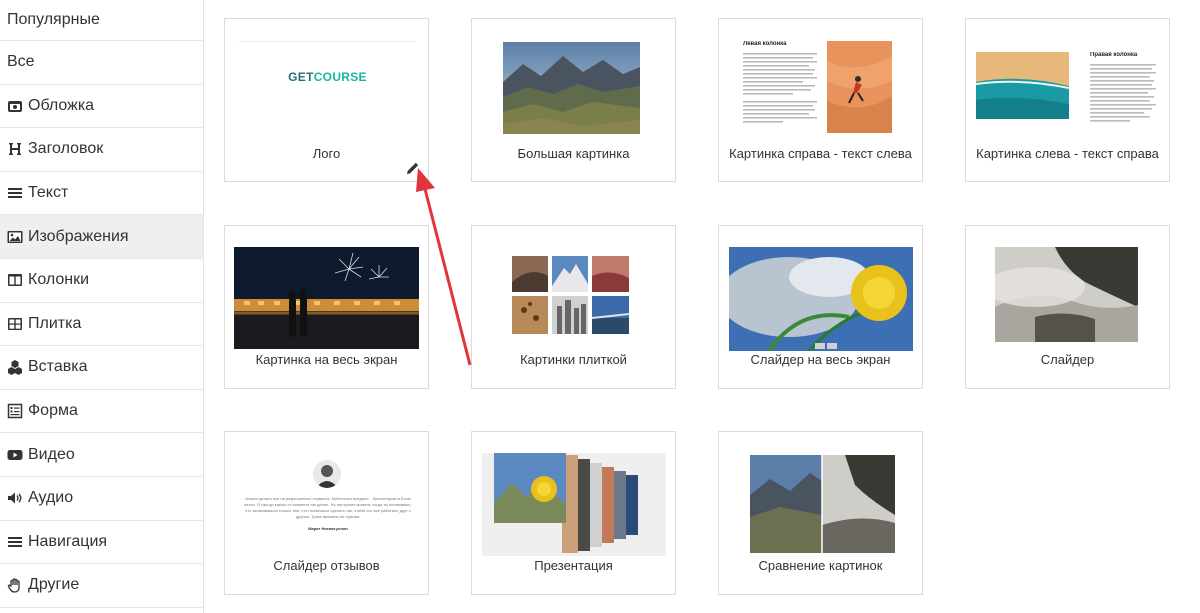 The width and height of the screenshot is (1200, 613). Describe the element at coordinates (53, 411) in the screenshot. I see `sidebar-item-label: Форма` at that location.